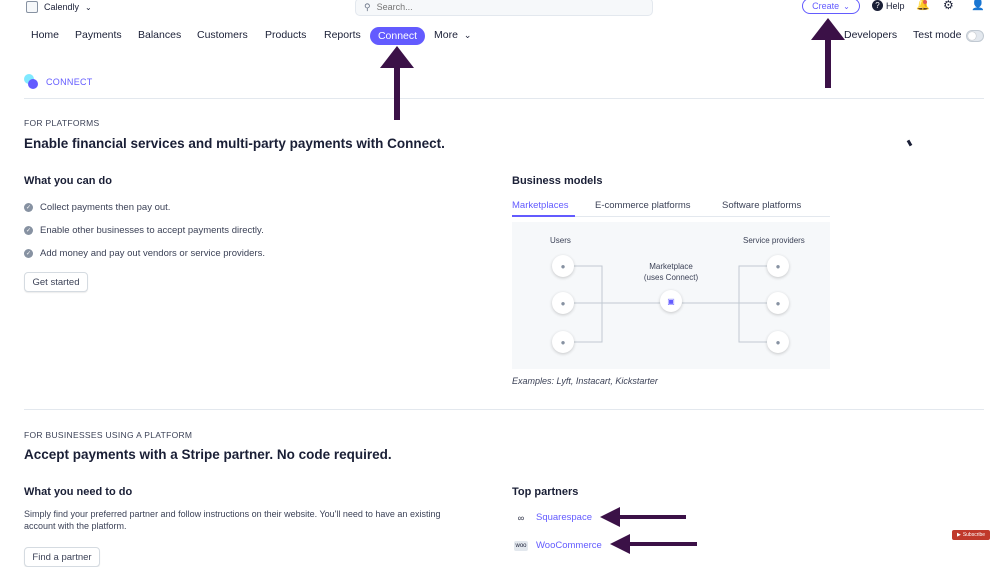 The width and height of the screenshot is (1000, 567). I want to click on nav-item-payments: Payments, so click(98, 35).